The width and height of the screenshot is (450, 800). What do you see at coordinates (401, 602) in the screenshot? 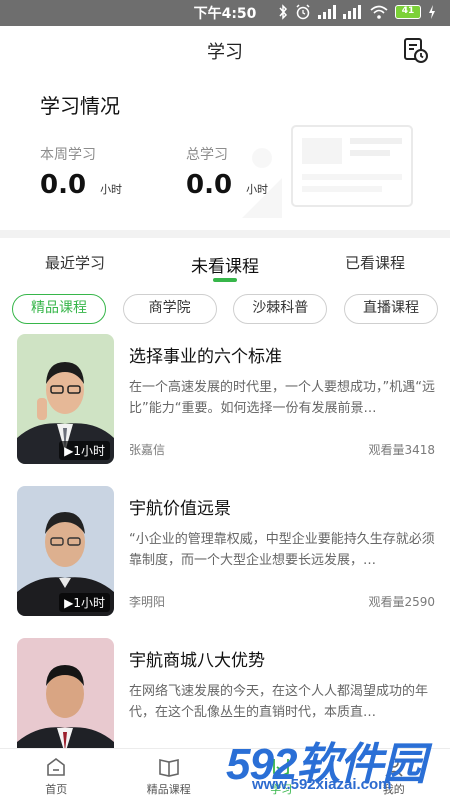
I see `course-views: 观看量2590` at bounding box center [401, 602].